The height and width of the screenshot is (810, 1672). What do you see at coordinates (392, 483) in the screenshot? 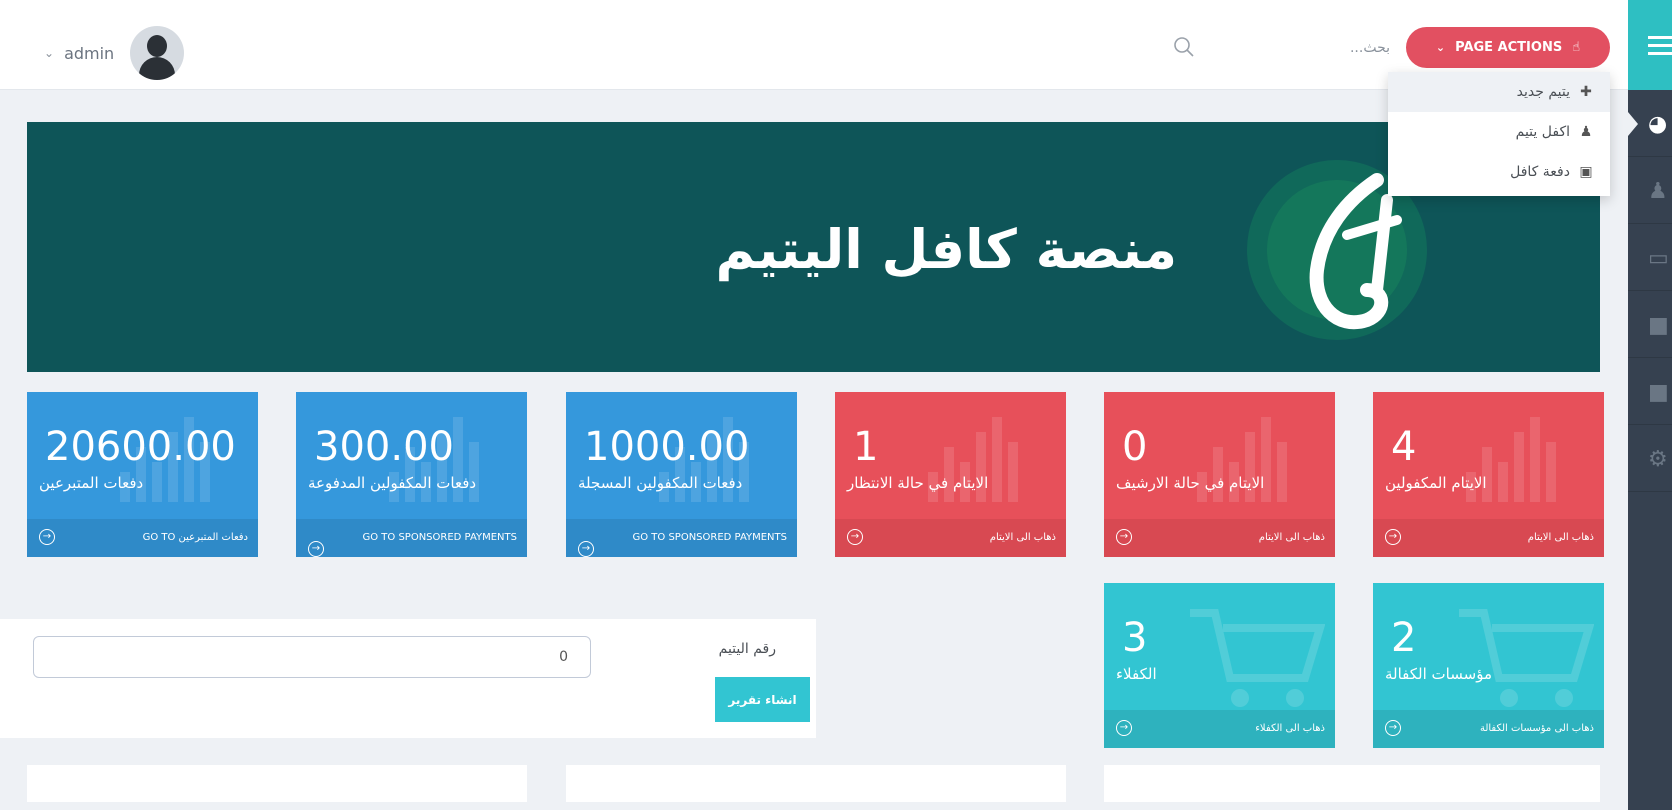
I see `stat-label: دفعات المكفولين المدفوعة` at bounding box center [392, 483].